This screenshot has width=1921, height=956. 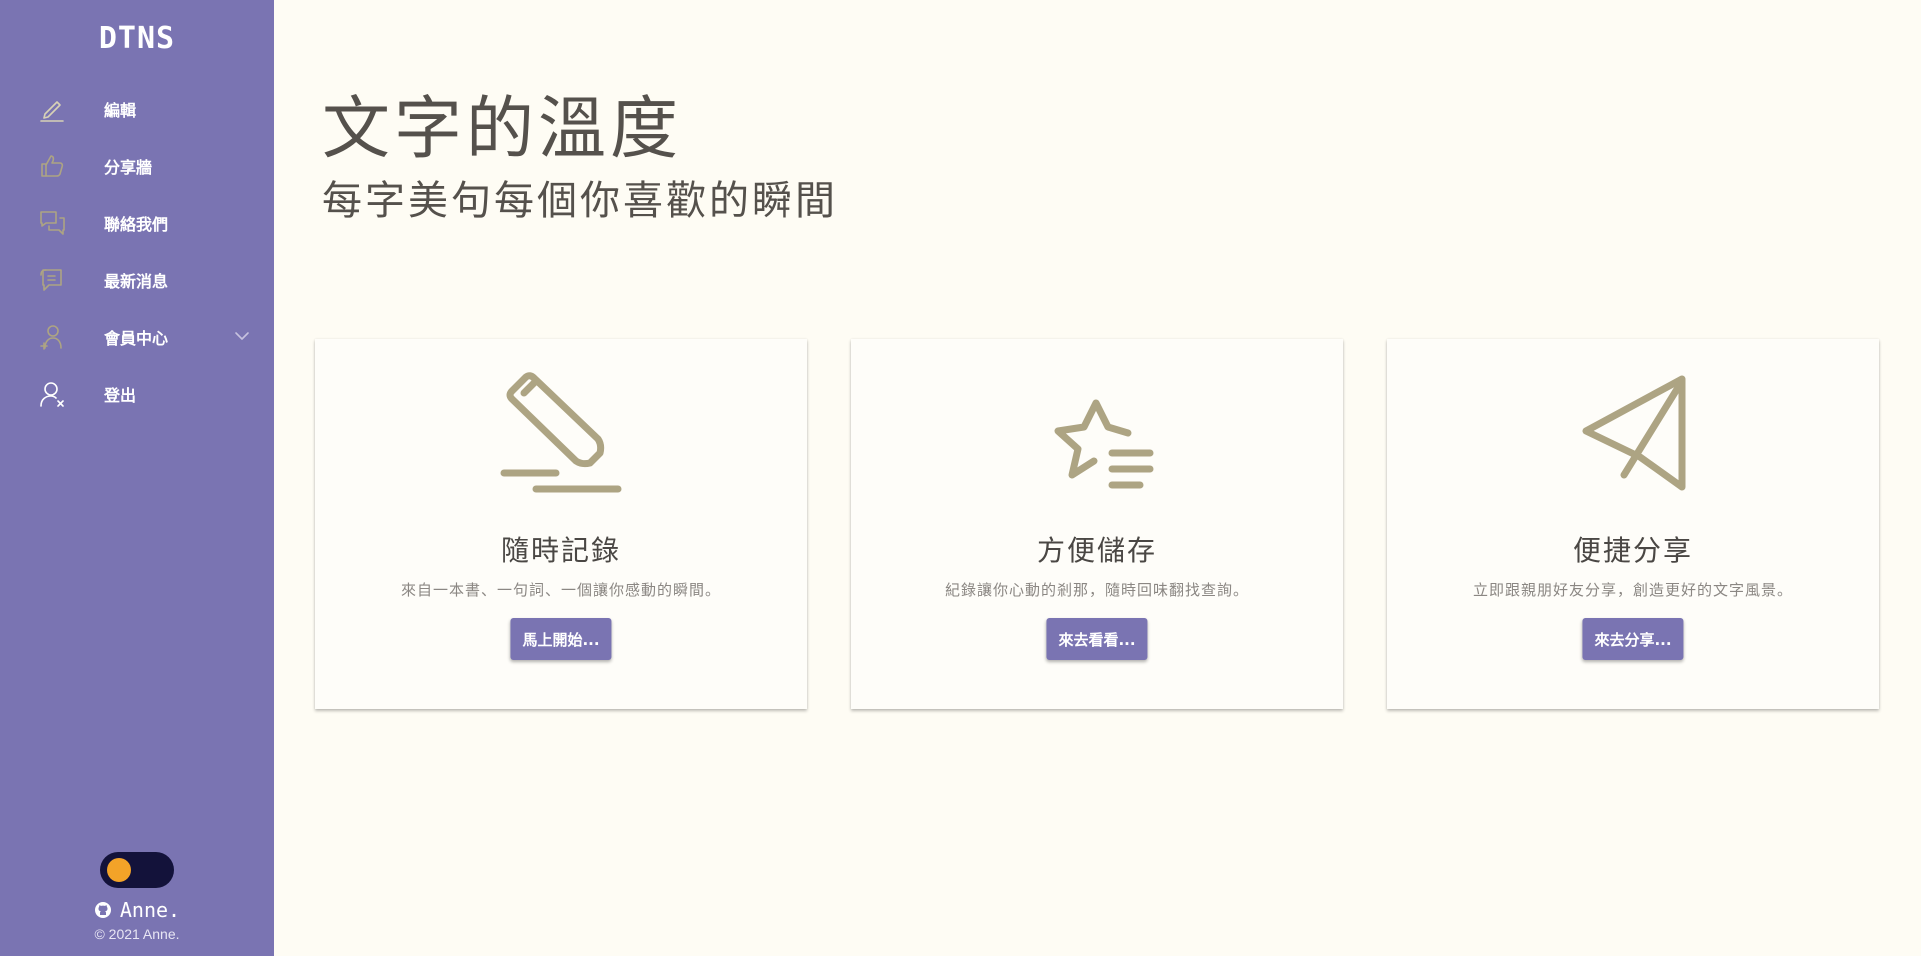 What do you see at coordinates (52, 166) in the screenshot?
I see `thumbs-up-icon` at bounding box center [52, 166].